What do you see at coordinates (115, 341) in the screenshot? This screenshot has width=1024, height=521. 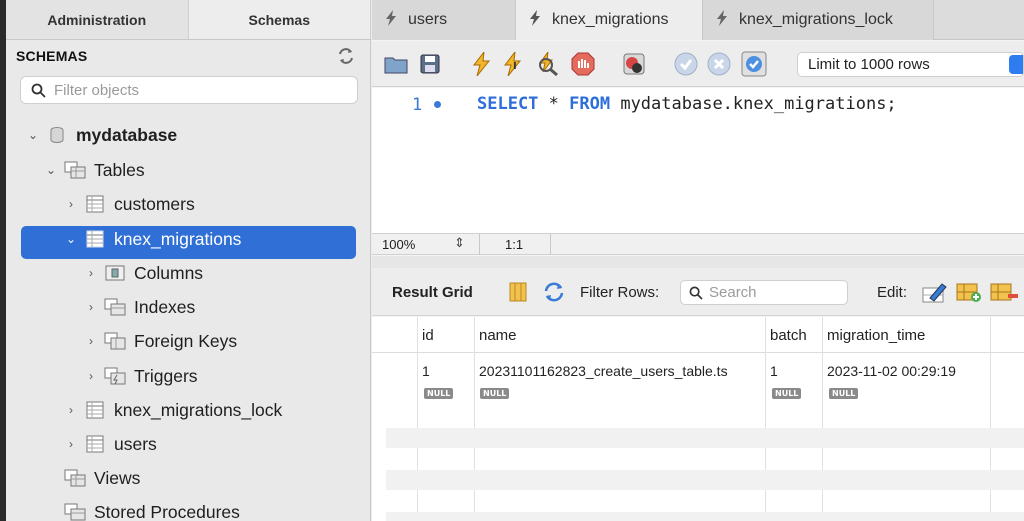 I see `foreign-keys-folder-icon` at bounding box center [115, 341].